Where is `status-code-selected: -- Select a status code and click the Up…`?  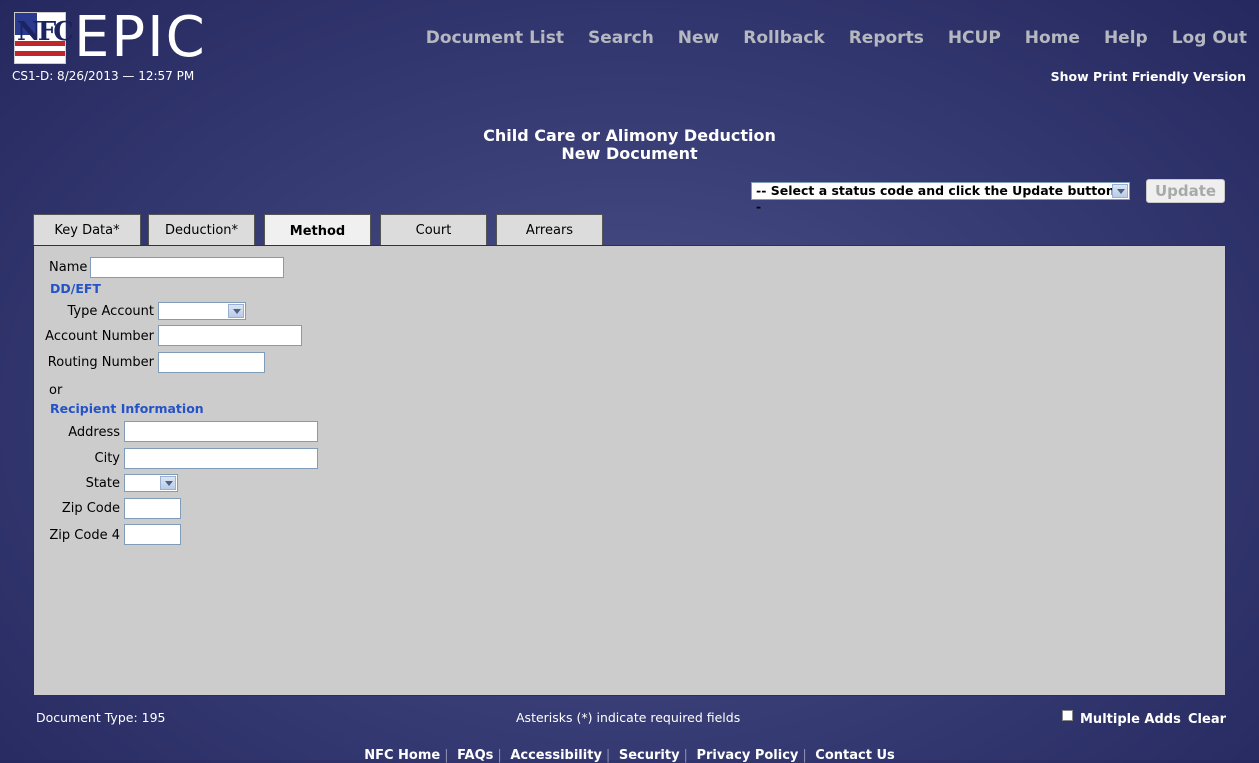
status-code-selected: -- Select a status code and click the Up… is located at coordinates (940, 198).